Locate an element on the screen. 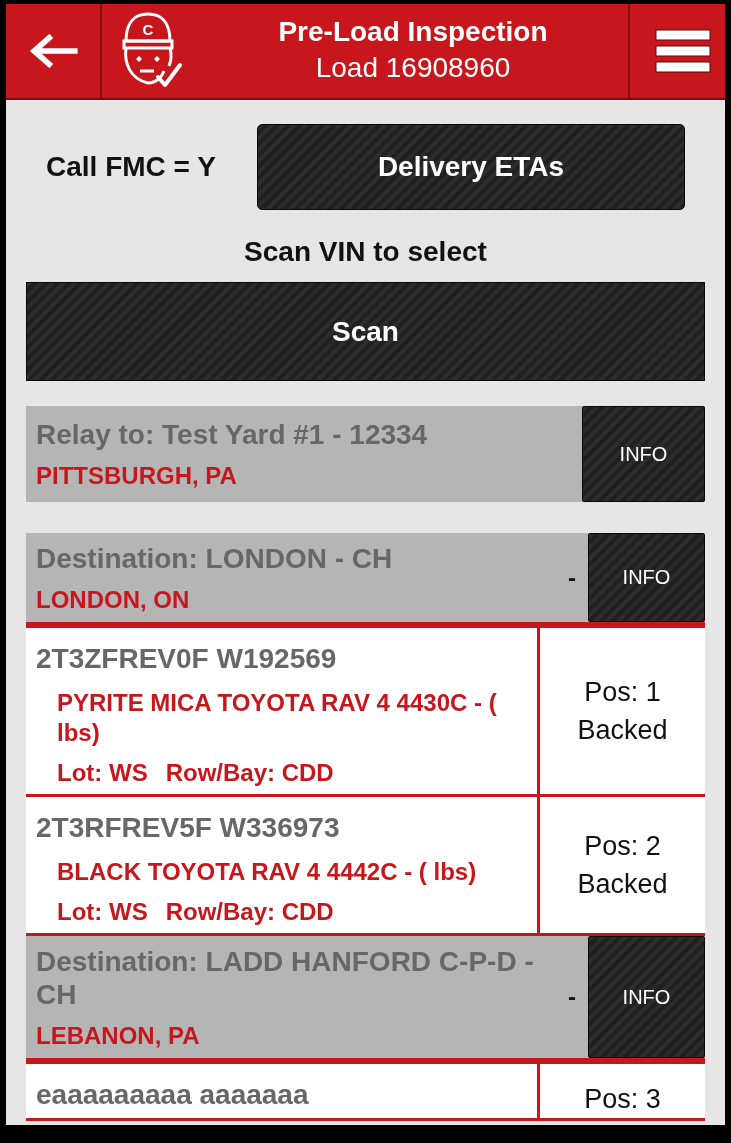 The width and height of the screenshot is (731, 1143). stop-title: Relay to: Test Yard #1 - 12334 is located at coordinates (232, 434).